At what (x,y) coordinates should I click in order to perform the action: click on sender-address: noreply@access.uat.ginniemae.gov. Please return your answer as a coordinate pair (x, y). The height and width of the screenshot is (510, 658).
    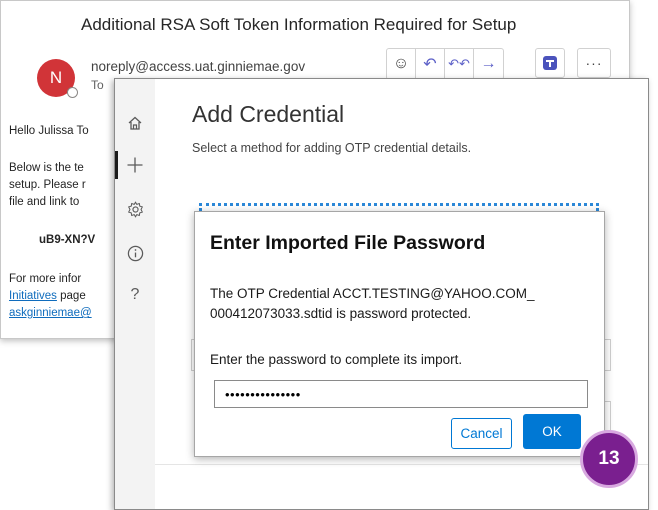
    Looking at the image, I should click on (198, 66).